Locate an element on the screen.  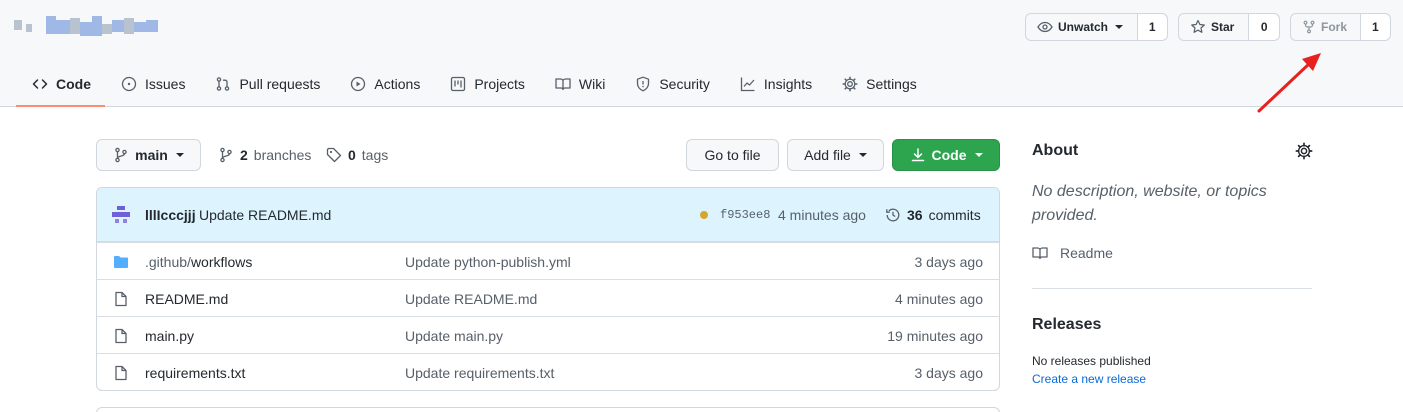
annotation-arrow-icon is located at coordinates (1289, 83).